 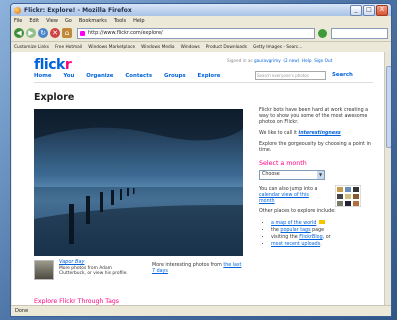 I want to click on popular-tags-link: popular tags, so click(x=295, y=230).